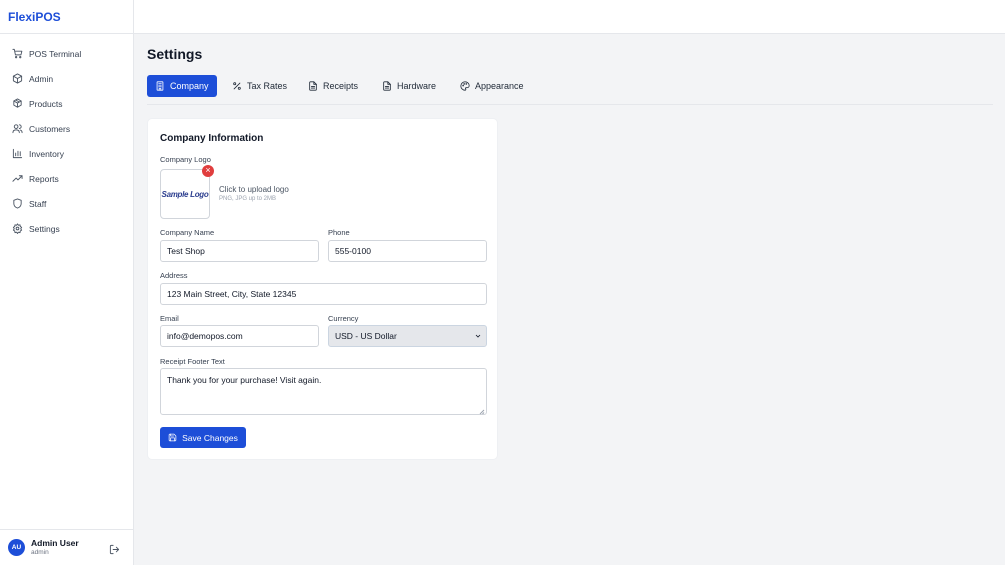 The image size is (1005, 565). What do you see at coordinates (66, 78) in the screenshot?
I see `sidebar-item-admin: Admin` at bounding box center [66, 78].